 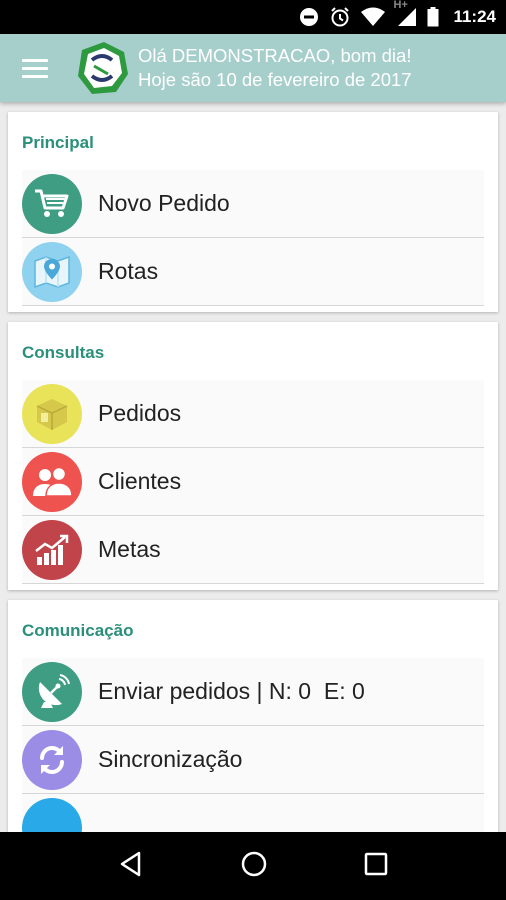 What do you see at coordinates (52, 549) in the screenshot?
I see `chart-icon` at bounding box center [52, 549].